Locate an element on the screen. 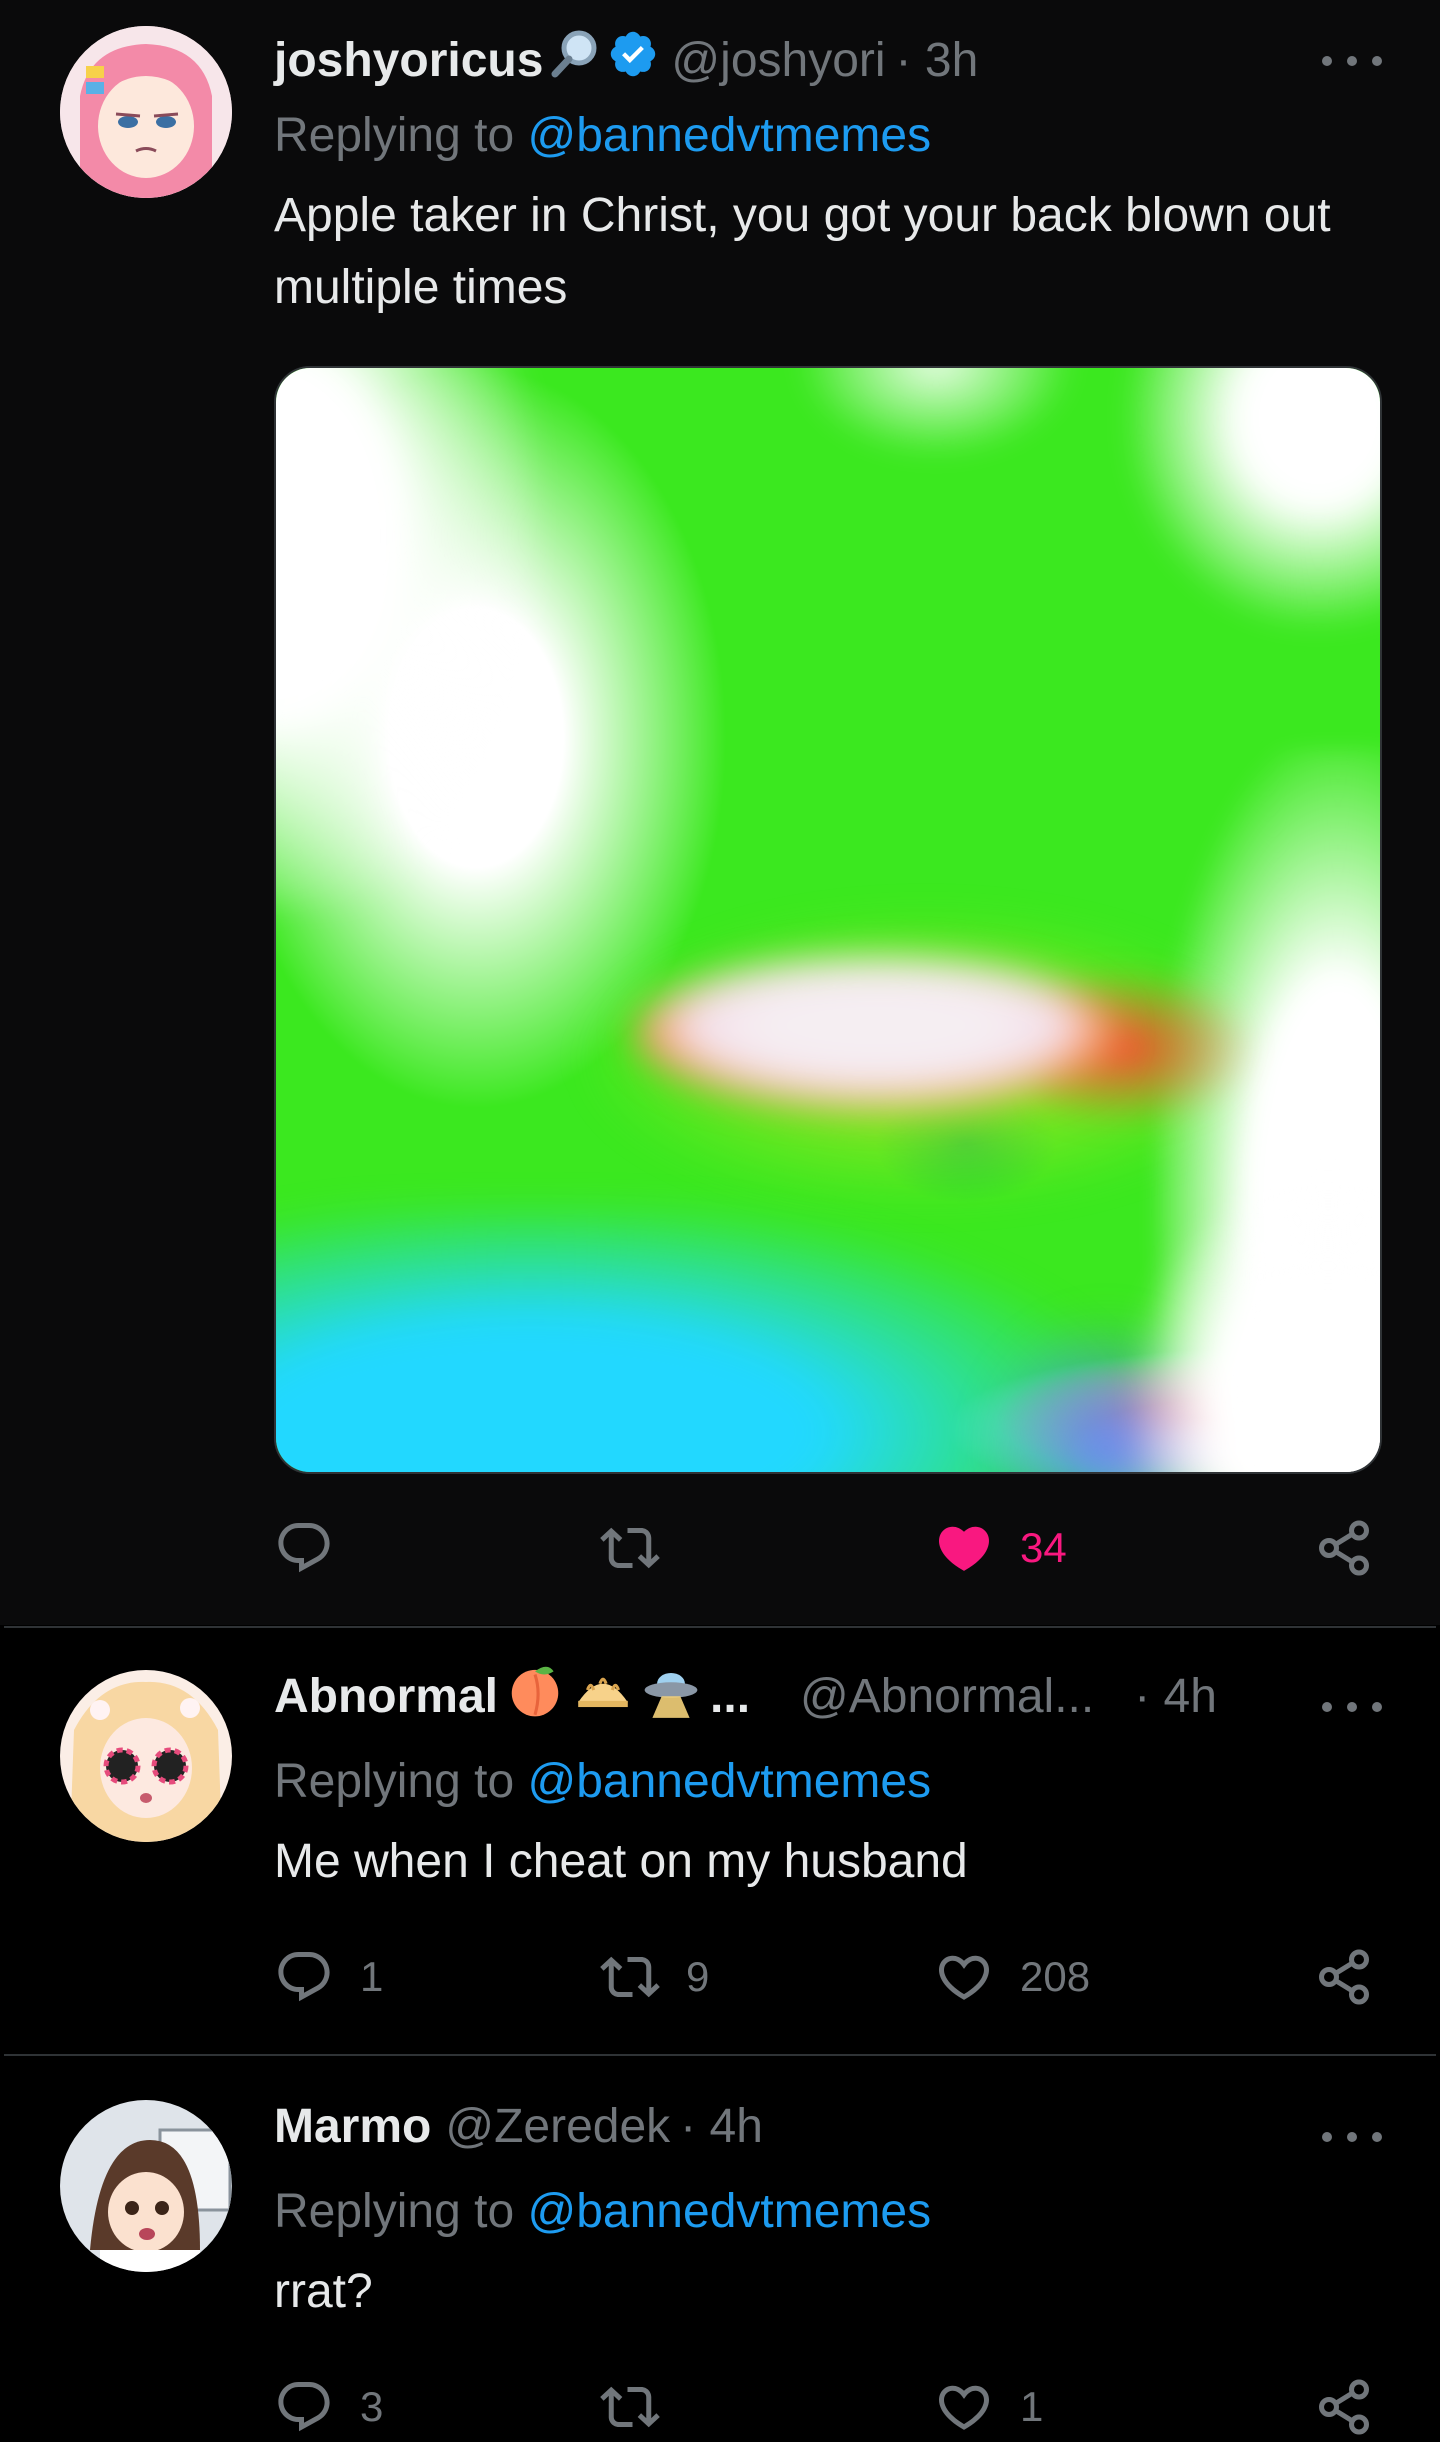  peach-emoji-icon is located at coordinates (535, 1696).